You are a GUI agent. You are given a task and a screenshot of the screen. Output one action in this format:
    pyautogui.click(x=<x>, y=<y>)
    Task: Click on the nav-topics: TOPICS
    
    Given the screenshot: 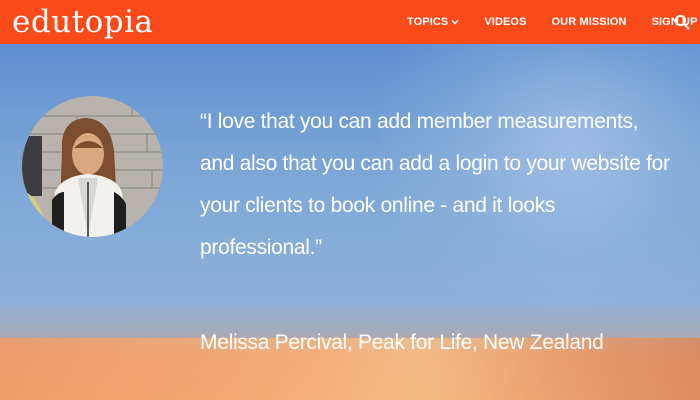 What is the action you would take?
    pyautogui.click(x=433, y=22)
    